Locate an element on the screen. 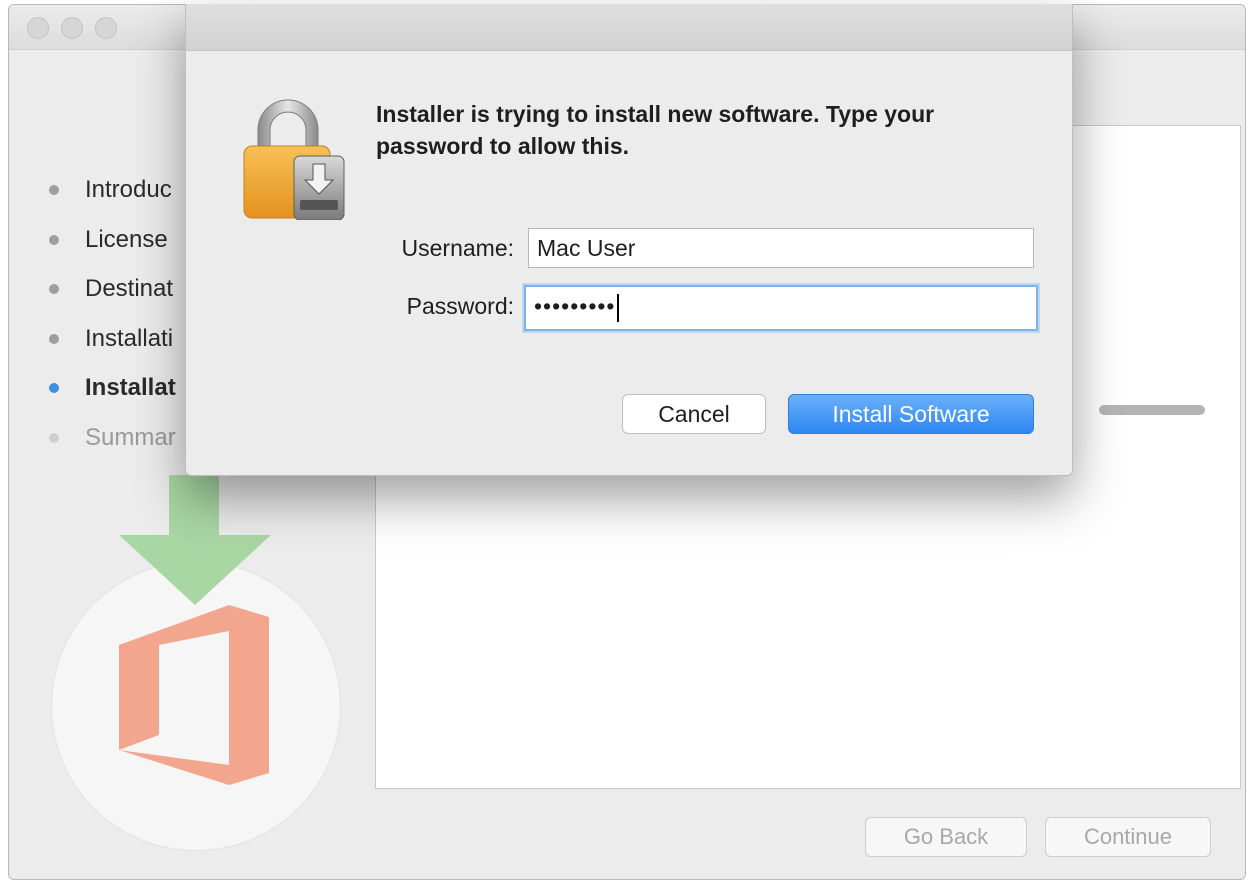  close-window-button is located at coordinates (38, 28).